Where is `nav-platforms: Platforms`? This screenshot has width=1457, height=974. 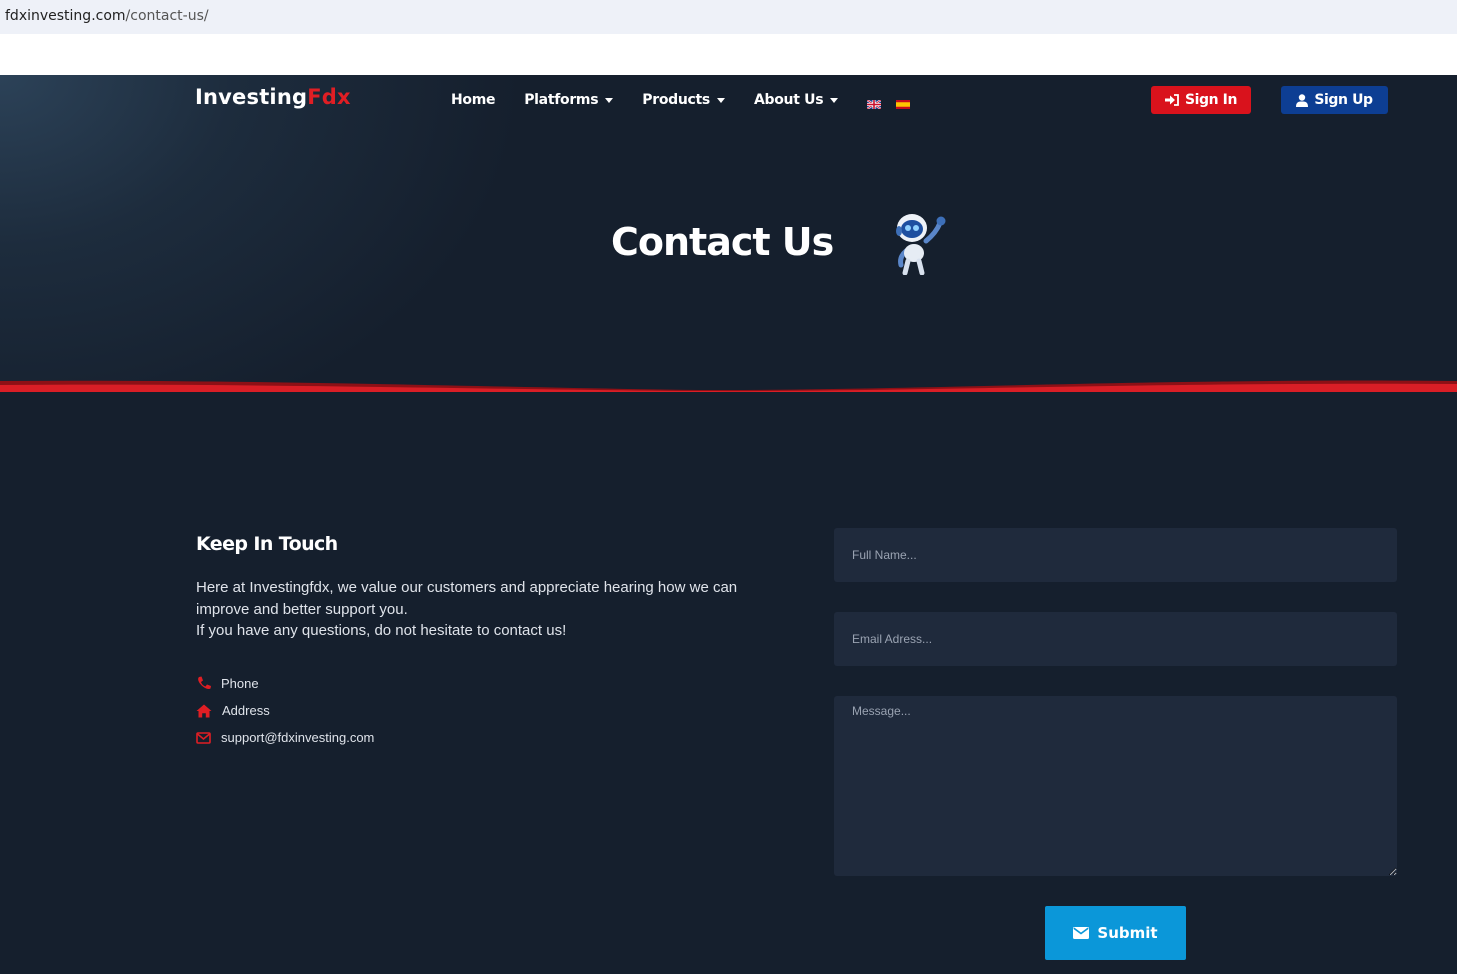
nav-platforms: Platforms is located at coordinates (569, 100).